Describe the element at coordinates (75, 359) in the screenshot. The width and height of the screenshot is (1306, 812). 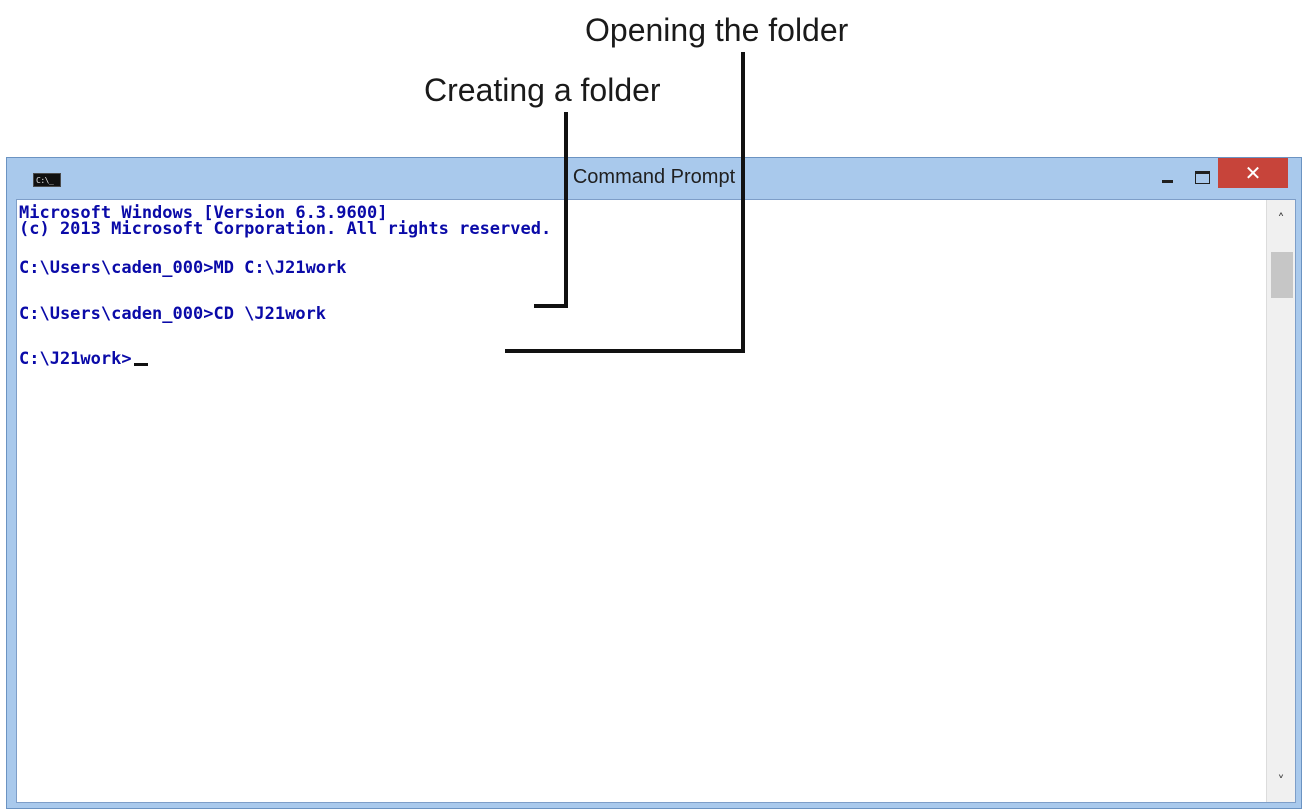
I see `console-prompt: C:\J21work>` at that location.